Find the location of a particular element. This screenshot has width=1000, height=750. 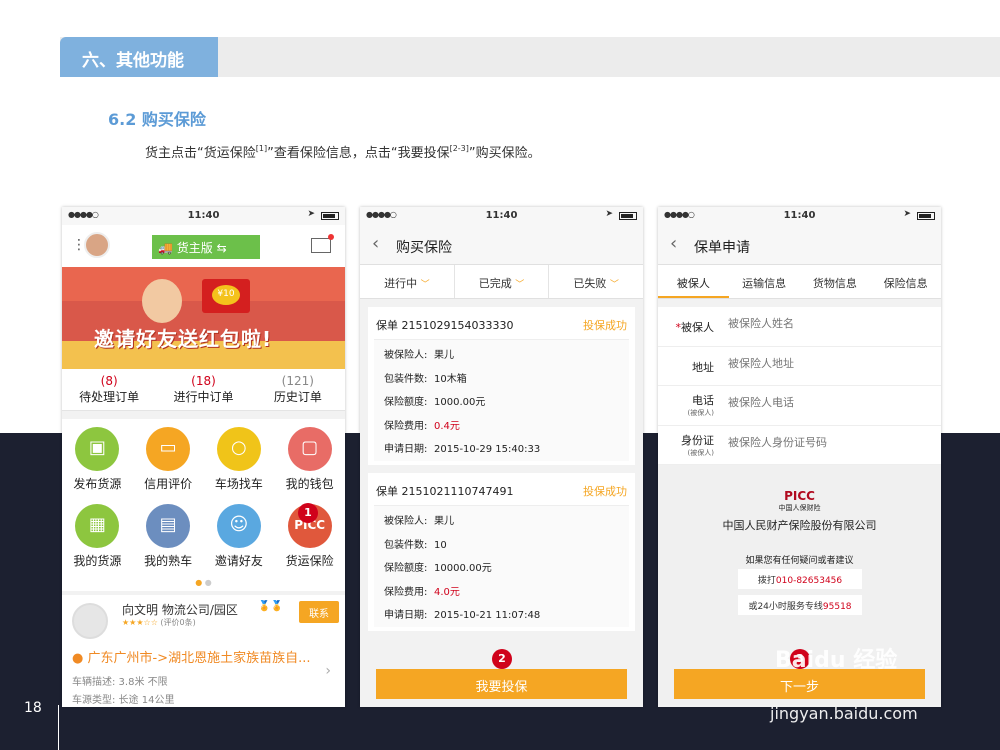

promo-banner: ¥10 邀请好友送红包啦! is located at coordinates (203, 318).